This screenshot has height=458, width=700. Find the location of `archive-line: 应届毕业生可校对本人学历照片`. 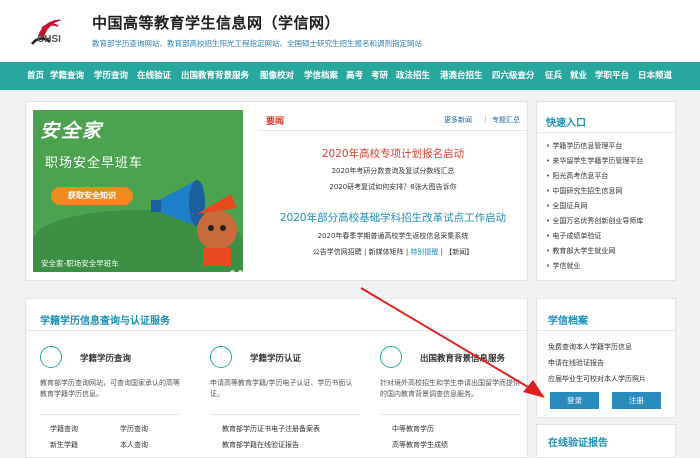

archive-line: 应届毕业生可校对本人学历照片 is located at coordinates (597, 379).